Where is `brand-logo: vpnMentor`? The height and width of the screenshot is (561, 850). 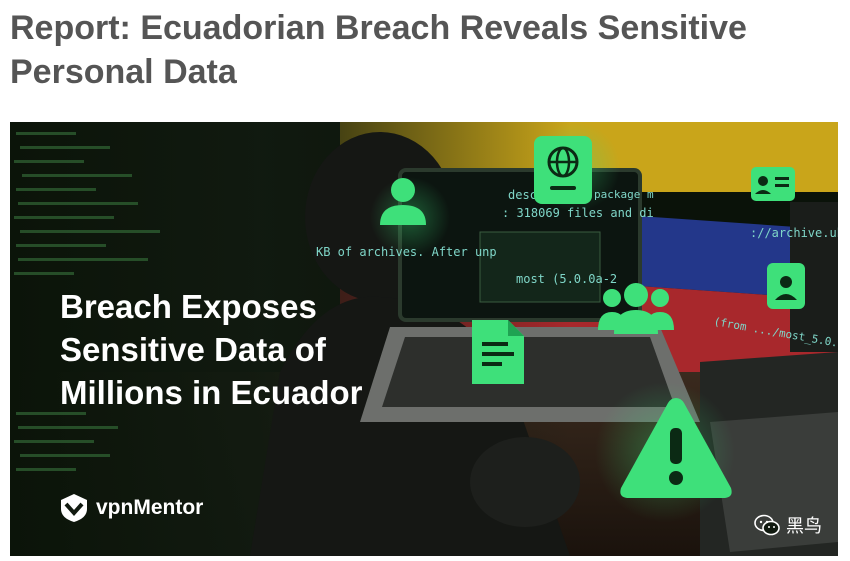
brand-logo: vpnMentor is located at coordinates (131, 508).